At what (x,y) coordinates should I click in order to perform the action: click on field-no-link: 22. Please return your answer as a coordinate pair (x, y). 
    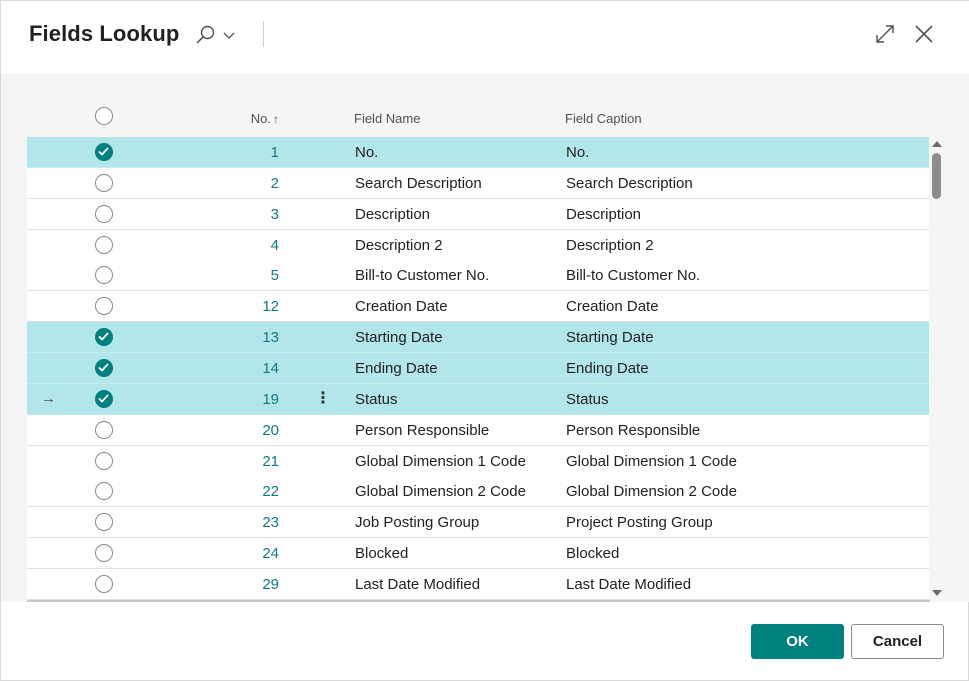
    Looking at the image, I should click on (240, 491).